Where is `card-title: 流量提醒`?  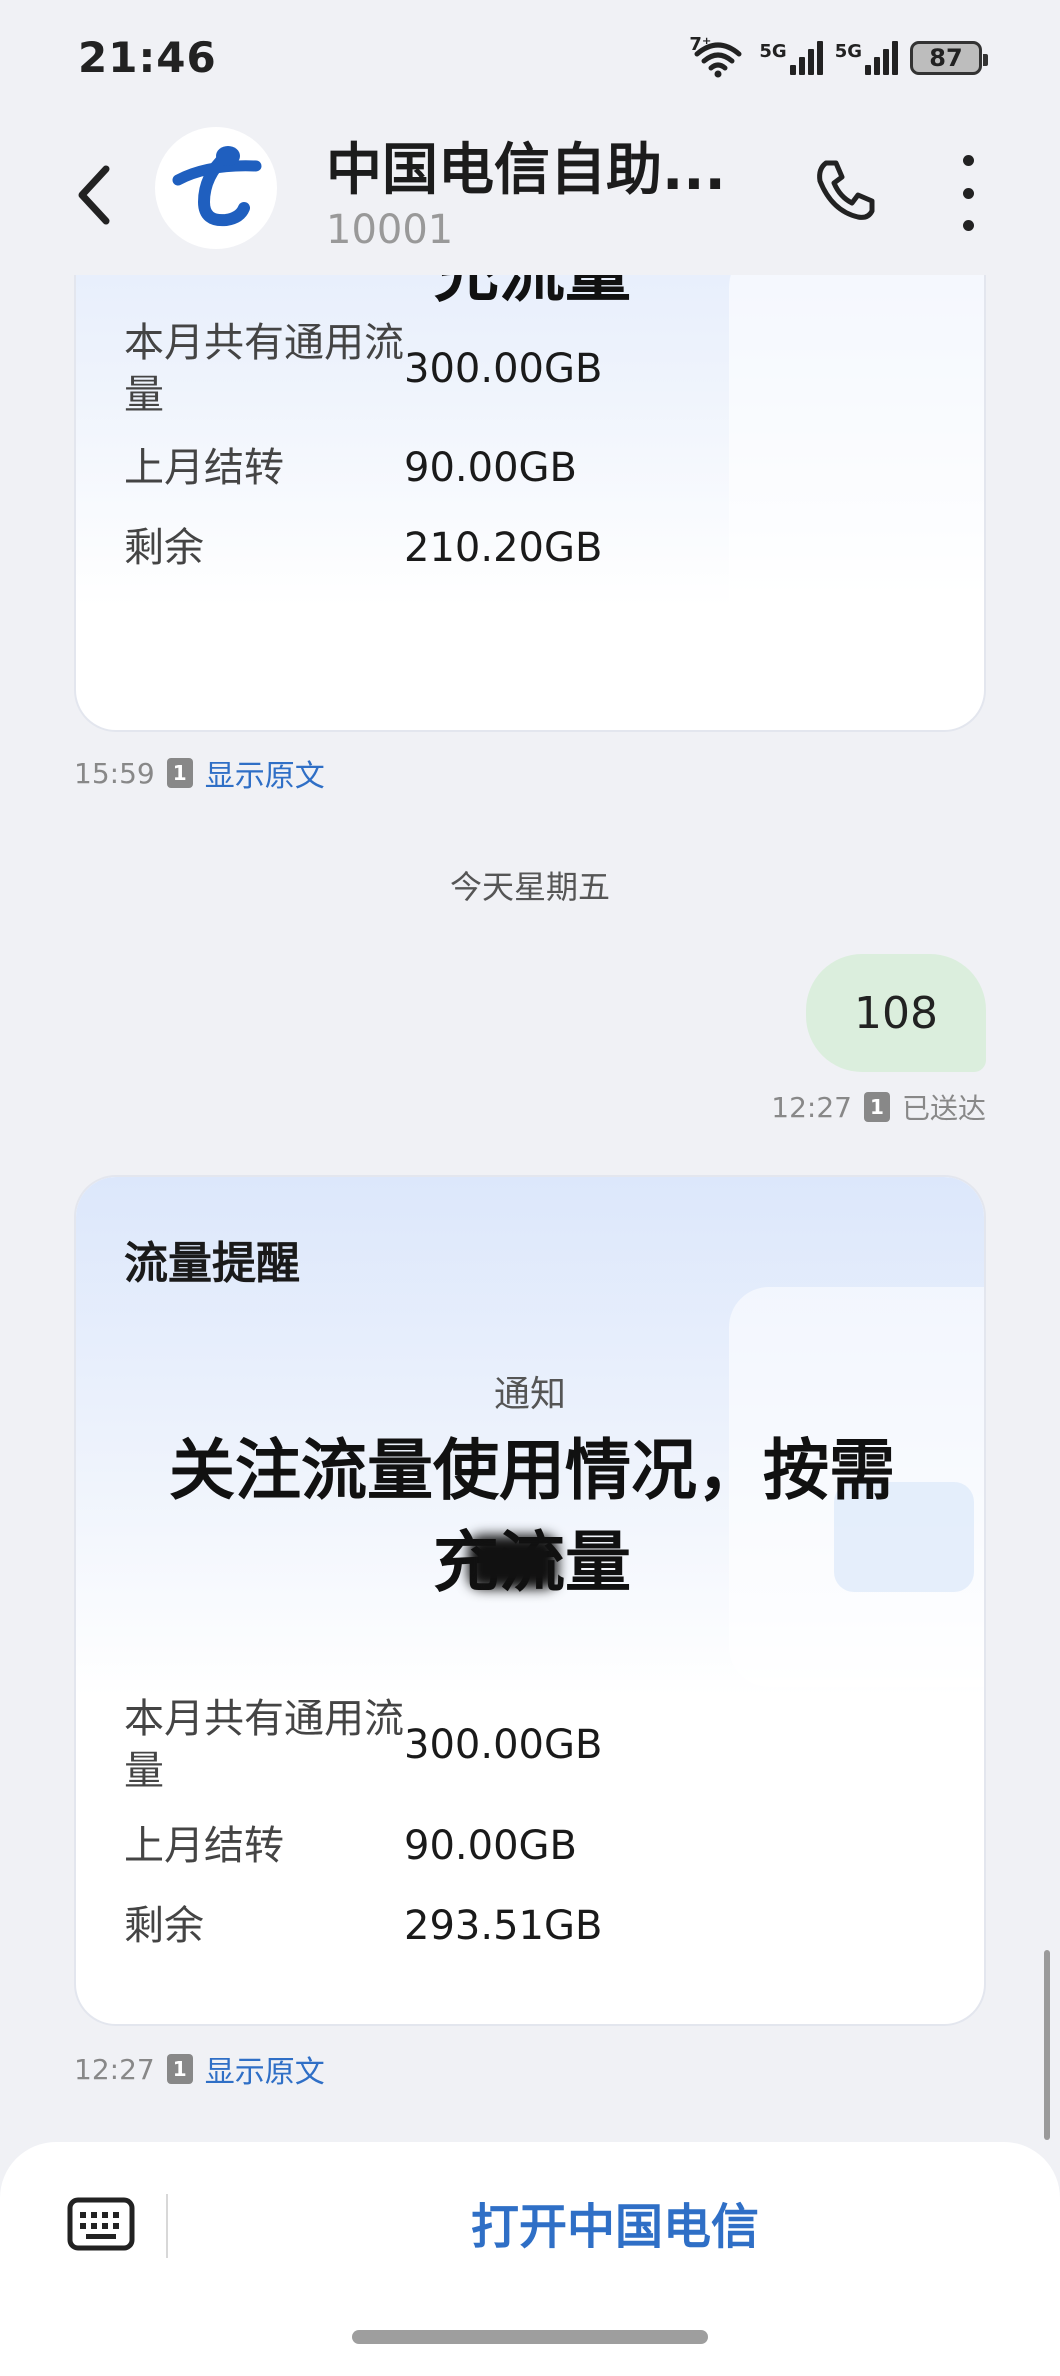 card-title: 流量提醒 is located at coordinates (212, 1263).